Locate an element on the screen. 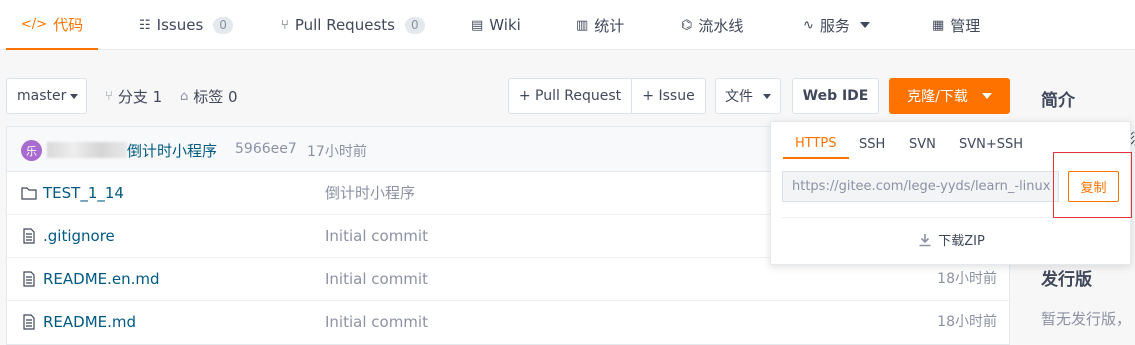  tab-ssh: SSH is located at coordinates (872, 144).